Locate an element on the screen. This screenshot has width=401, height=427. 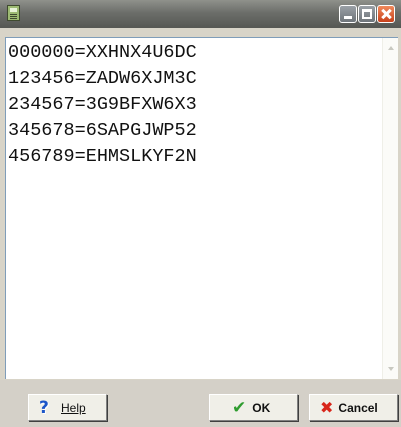
help-button-label: Help is located at coordinates (73, 407).